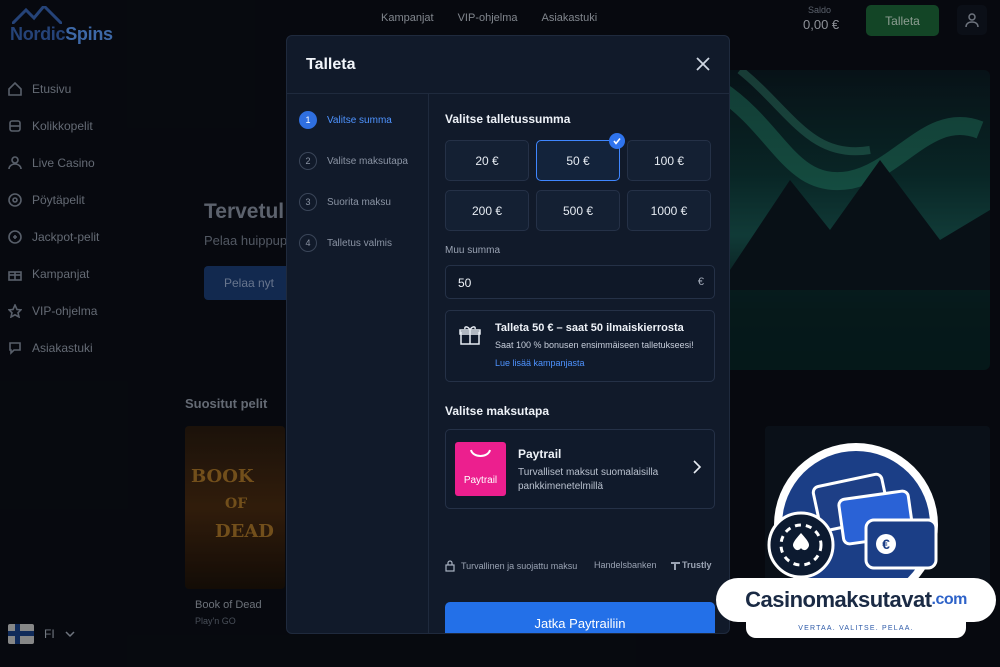 The image size is (1000, 667). Describe the element at coordinates (480, 469) in the screenshot. I see `paytrail-logo: Paytrail` at that location.